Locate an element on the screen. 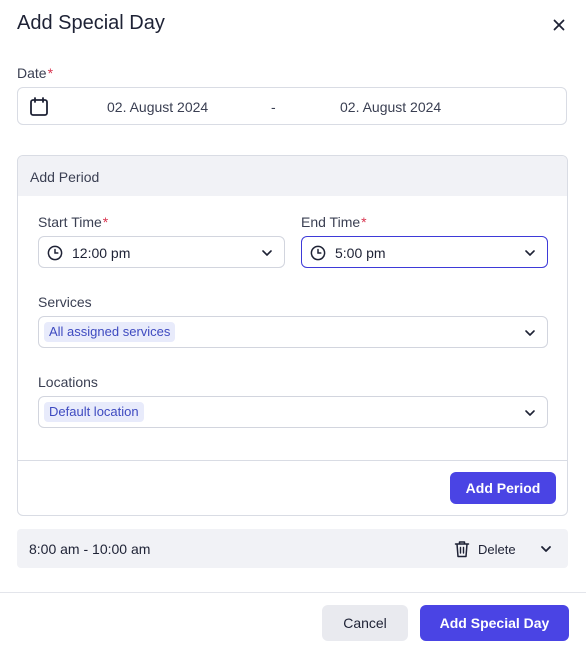 The width and height of the screenshot is (586, 645). locations-select: Default location is located at coordinates (293, 412).